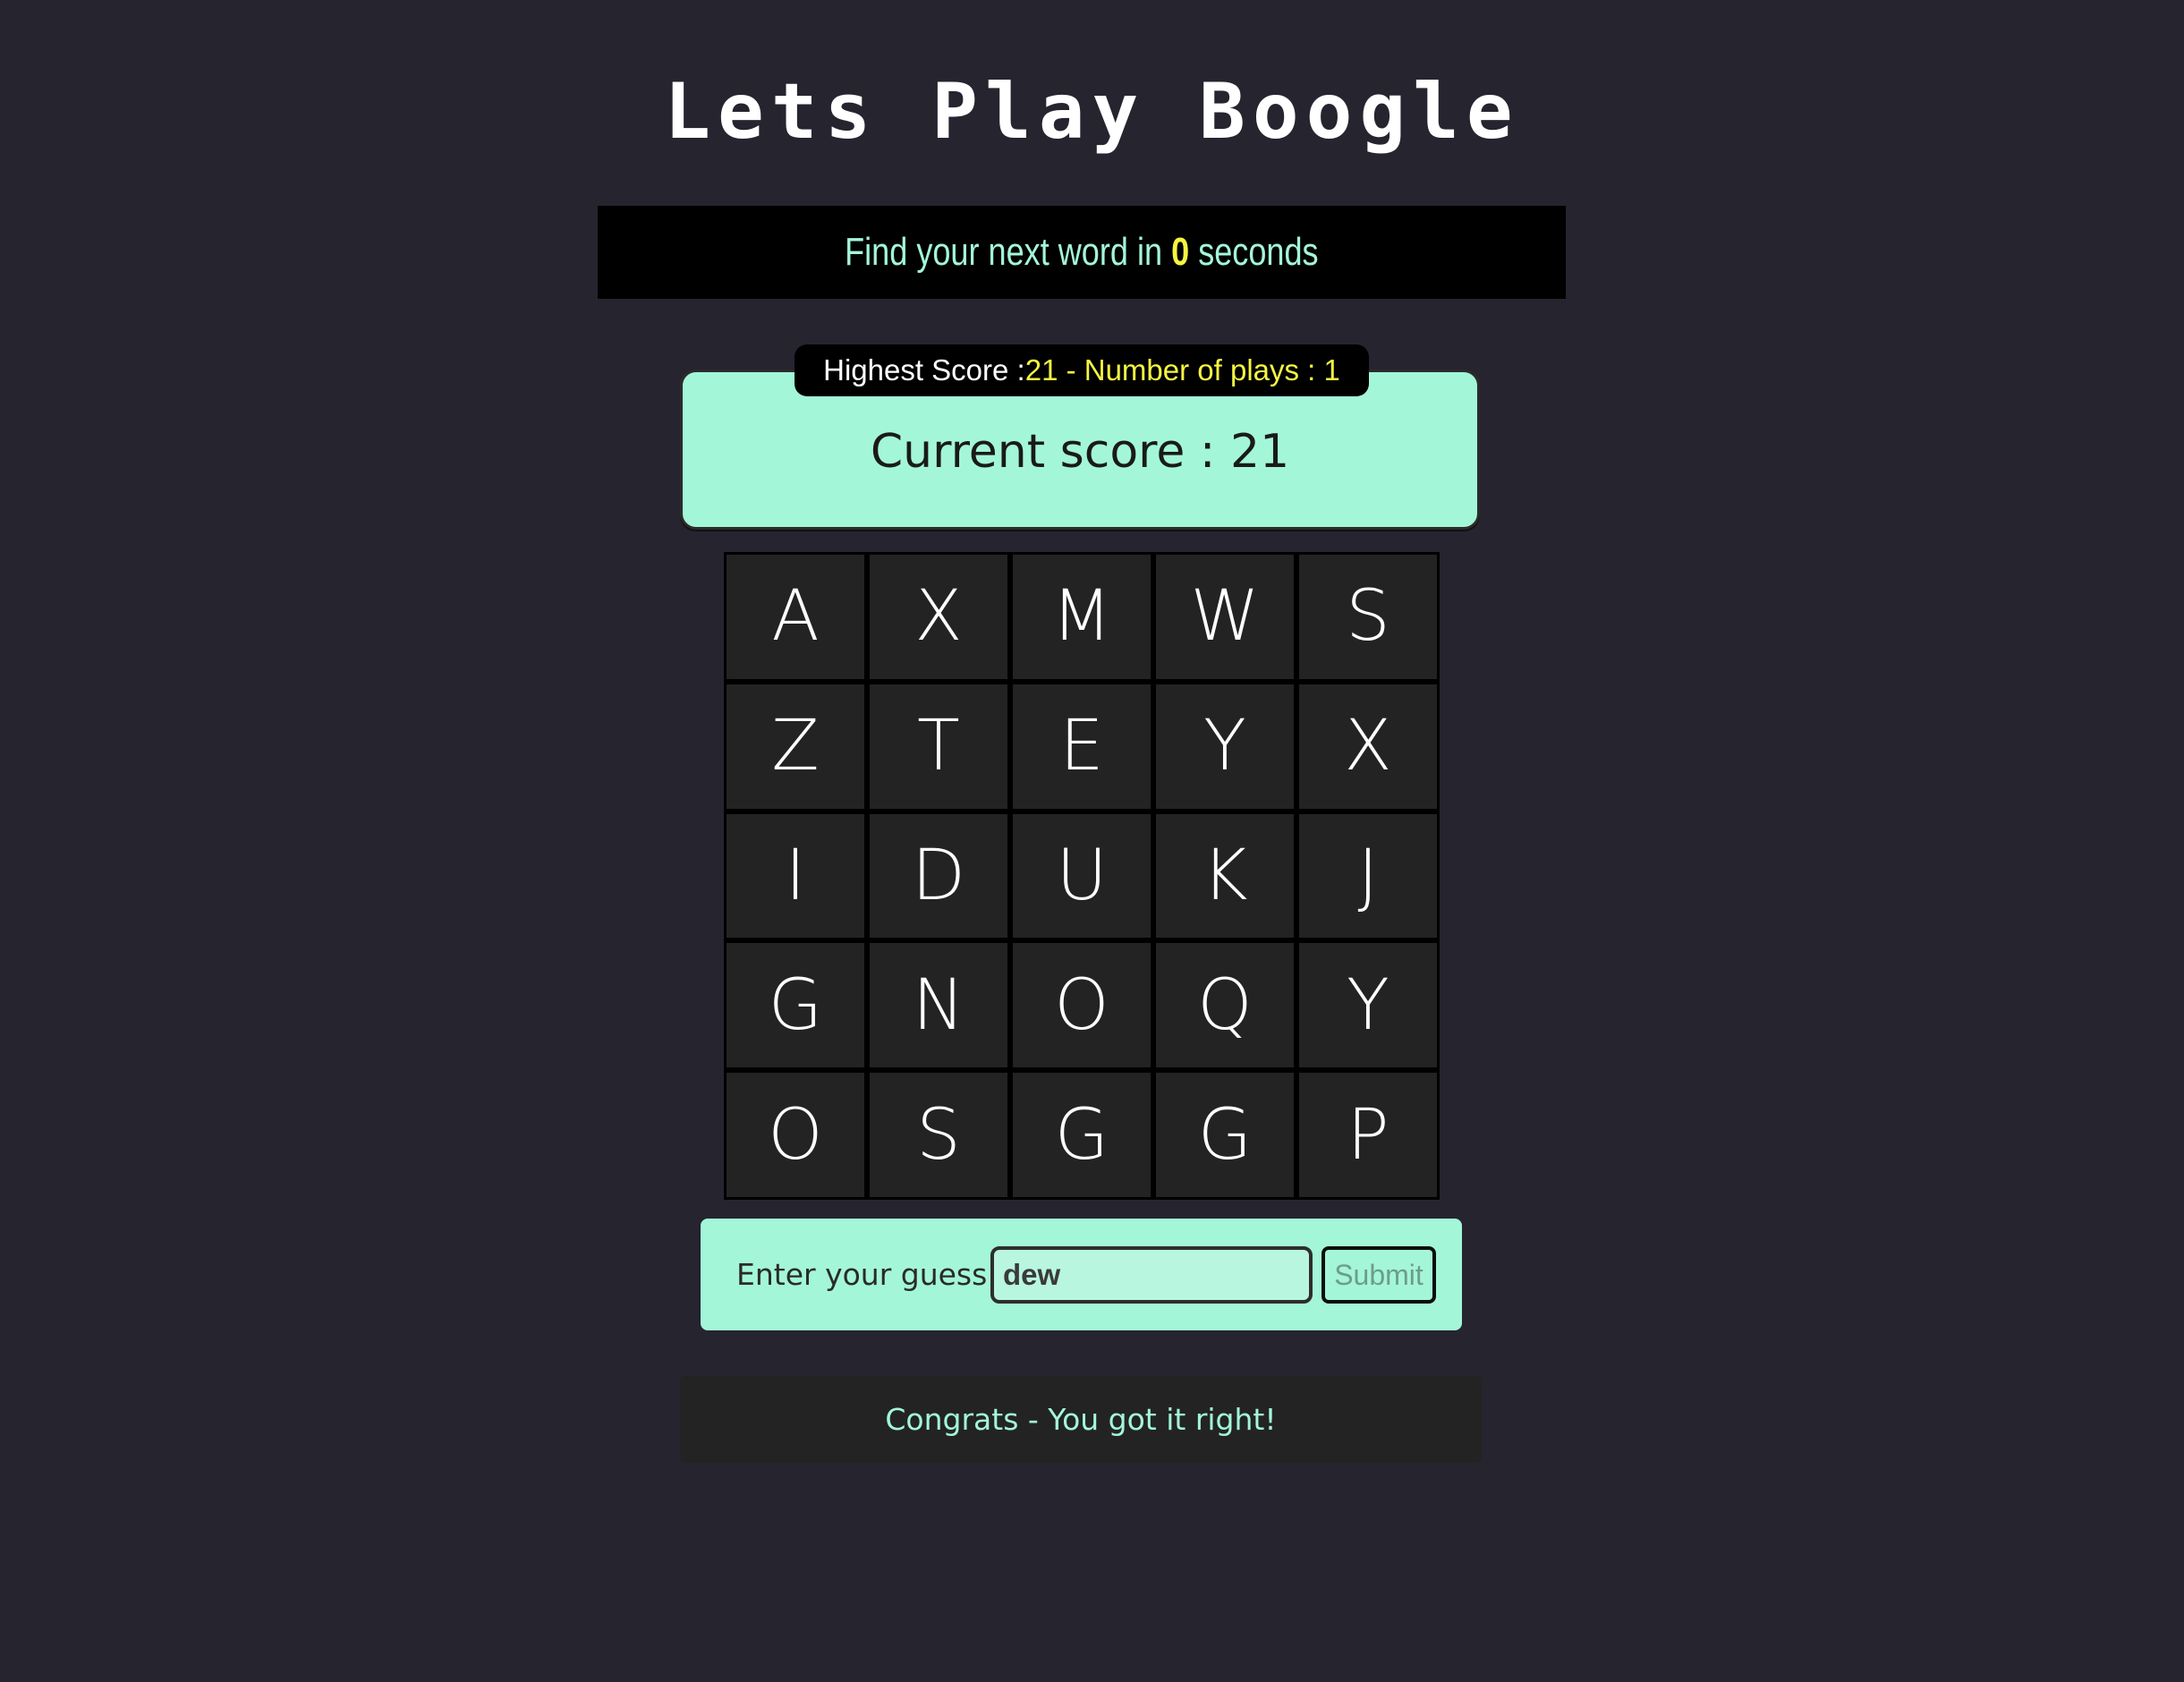  What do you see at coordinates (1368, 1135) in the screenshot?
I see `letter-tile: P` at bounding box center [1368, 1135].